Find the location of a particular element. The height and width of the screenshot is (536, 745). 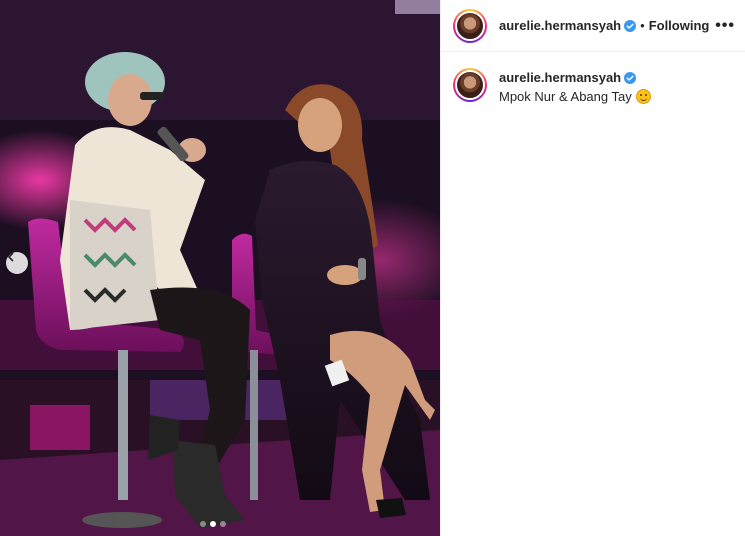

caption-text-row: Mpok Nur & Abang Tay is located at coordinates (575, 96).